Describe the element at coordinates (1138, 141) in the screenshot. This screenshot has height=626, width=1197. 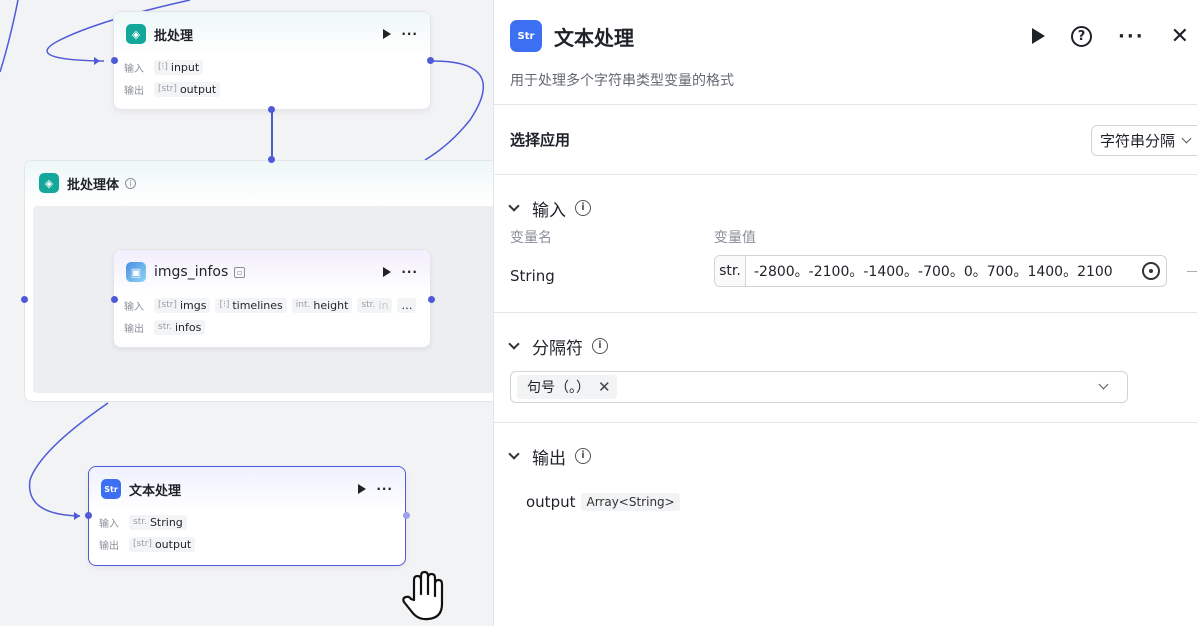
I see `app-select-value: 字符串分隔` at that location.